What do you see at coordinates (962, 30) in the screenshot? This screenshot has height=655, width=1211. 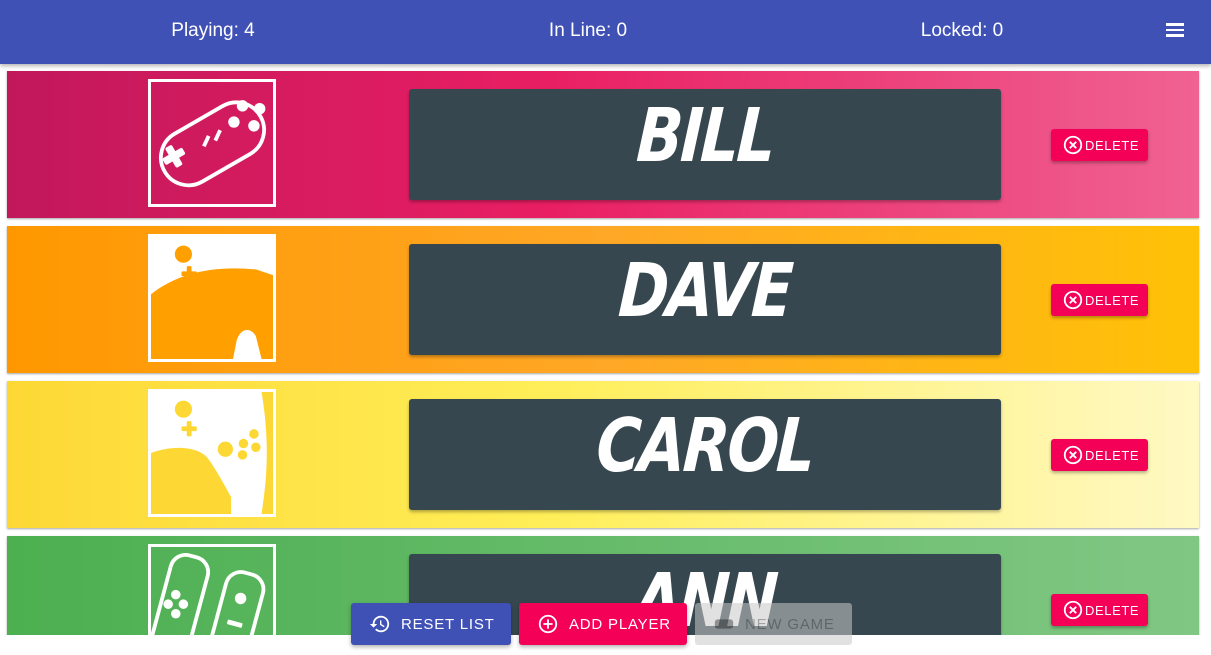 I see `locked-count: Locked: 0` at bounding box center [962, 30].